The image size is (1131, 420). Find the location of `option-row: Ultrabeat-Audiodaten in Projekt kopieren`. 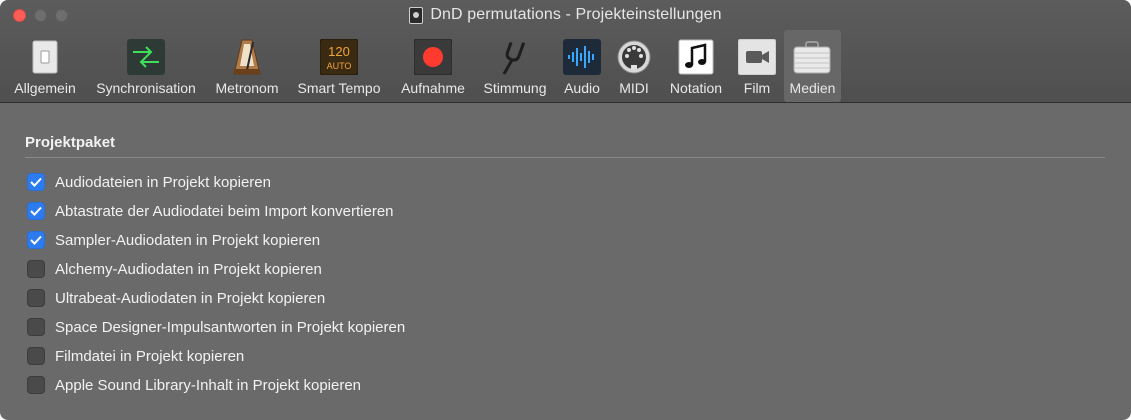

option-row: Ultrabeat-Audiodaten in Projekt kopieren is located at coordinates (176, 298).